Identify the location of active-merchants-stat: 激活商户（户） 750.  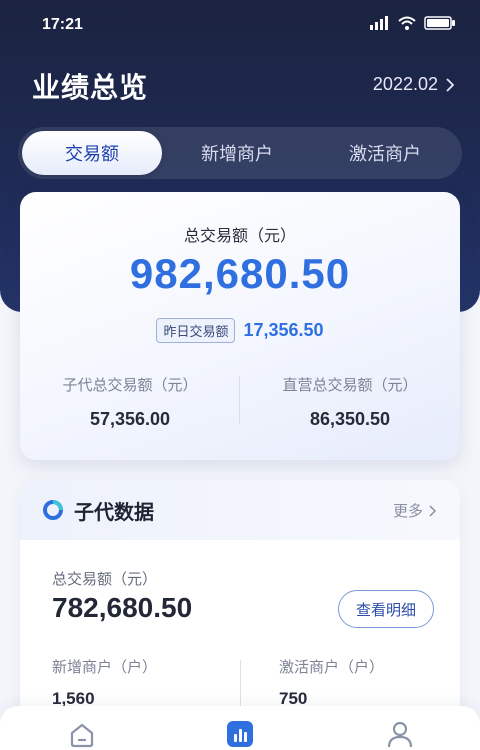
(346, 682).